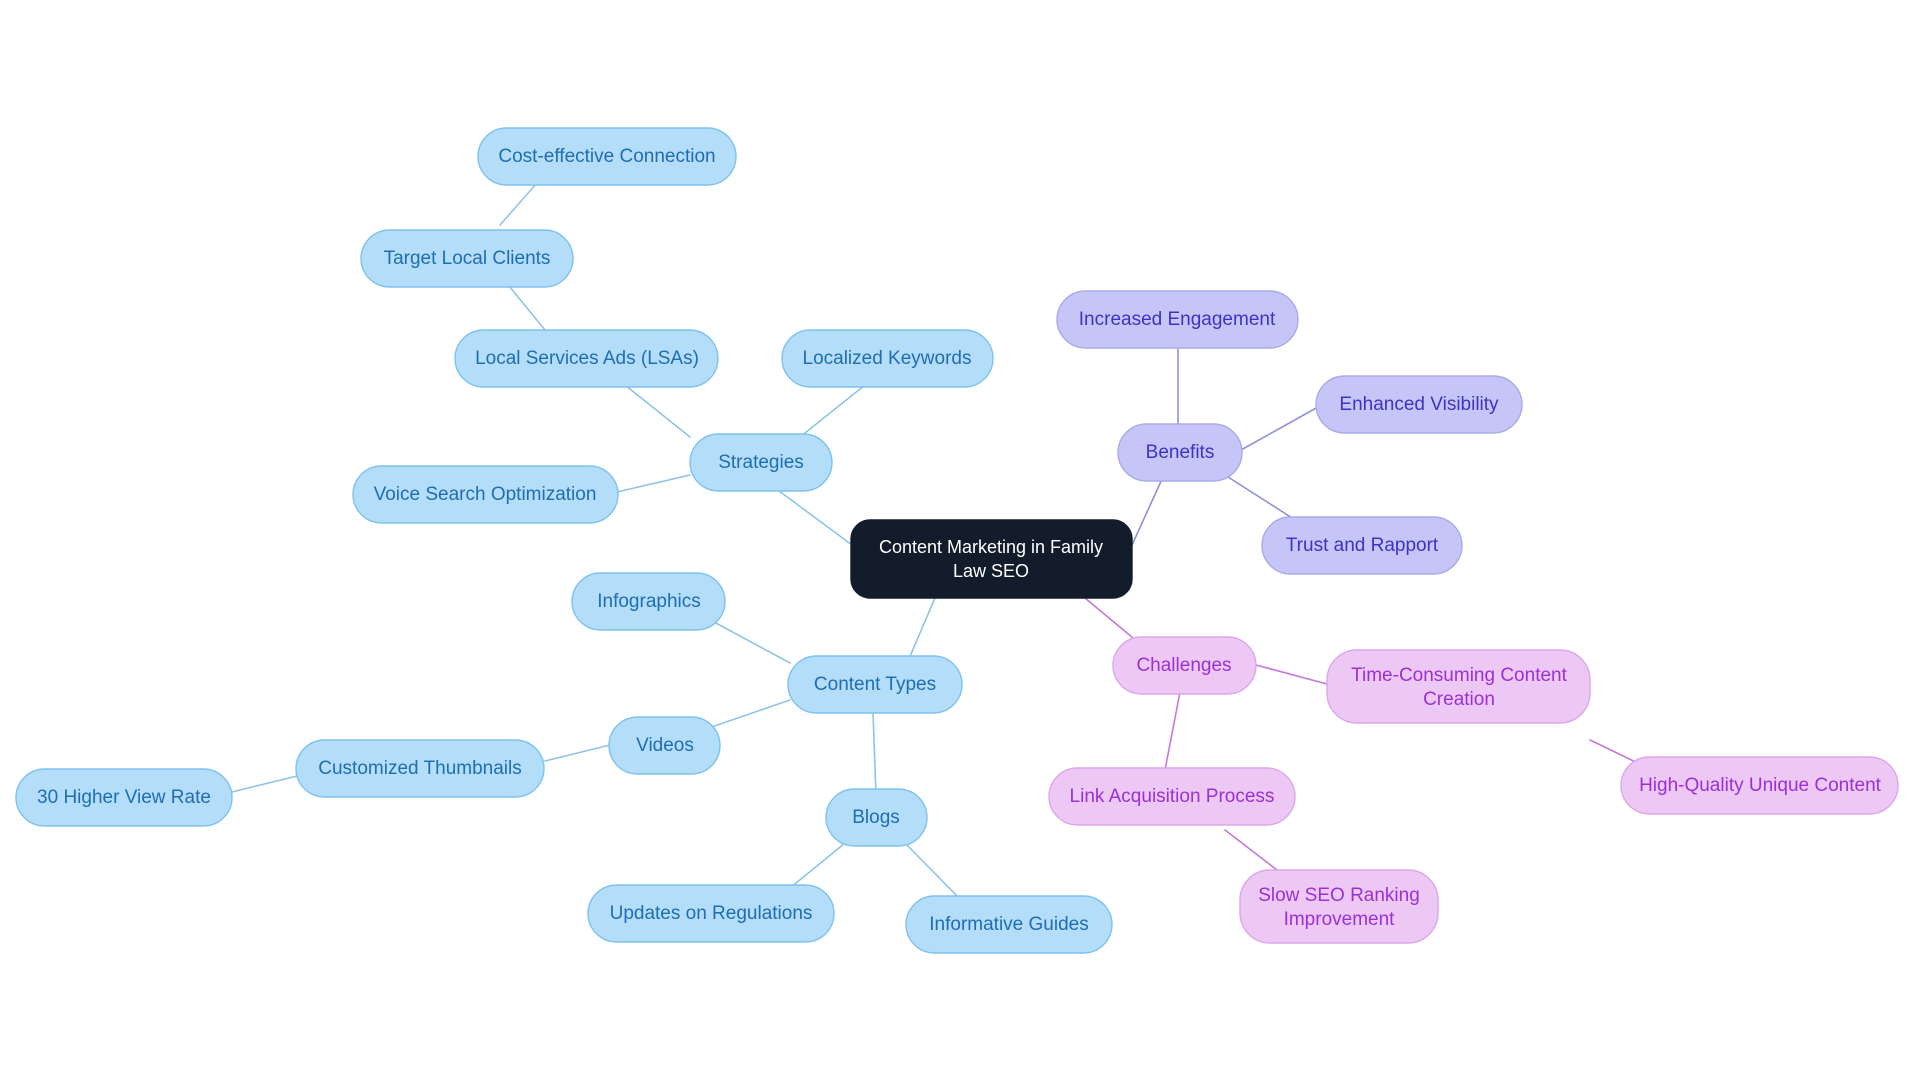 The width and height of the screenshot is (1920, 1083). What do you see at coordinates (1340, 919) in the screenshot?
I see `node-label-line2: Improvement` at bounding box center [1340, 919].